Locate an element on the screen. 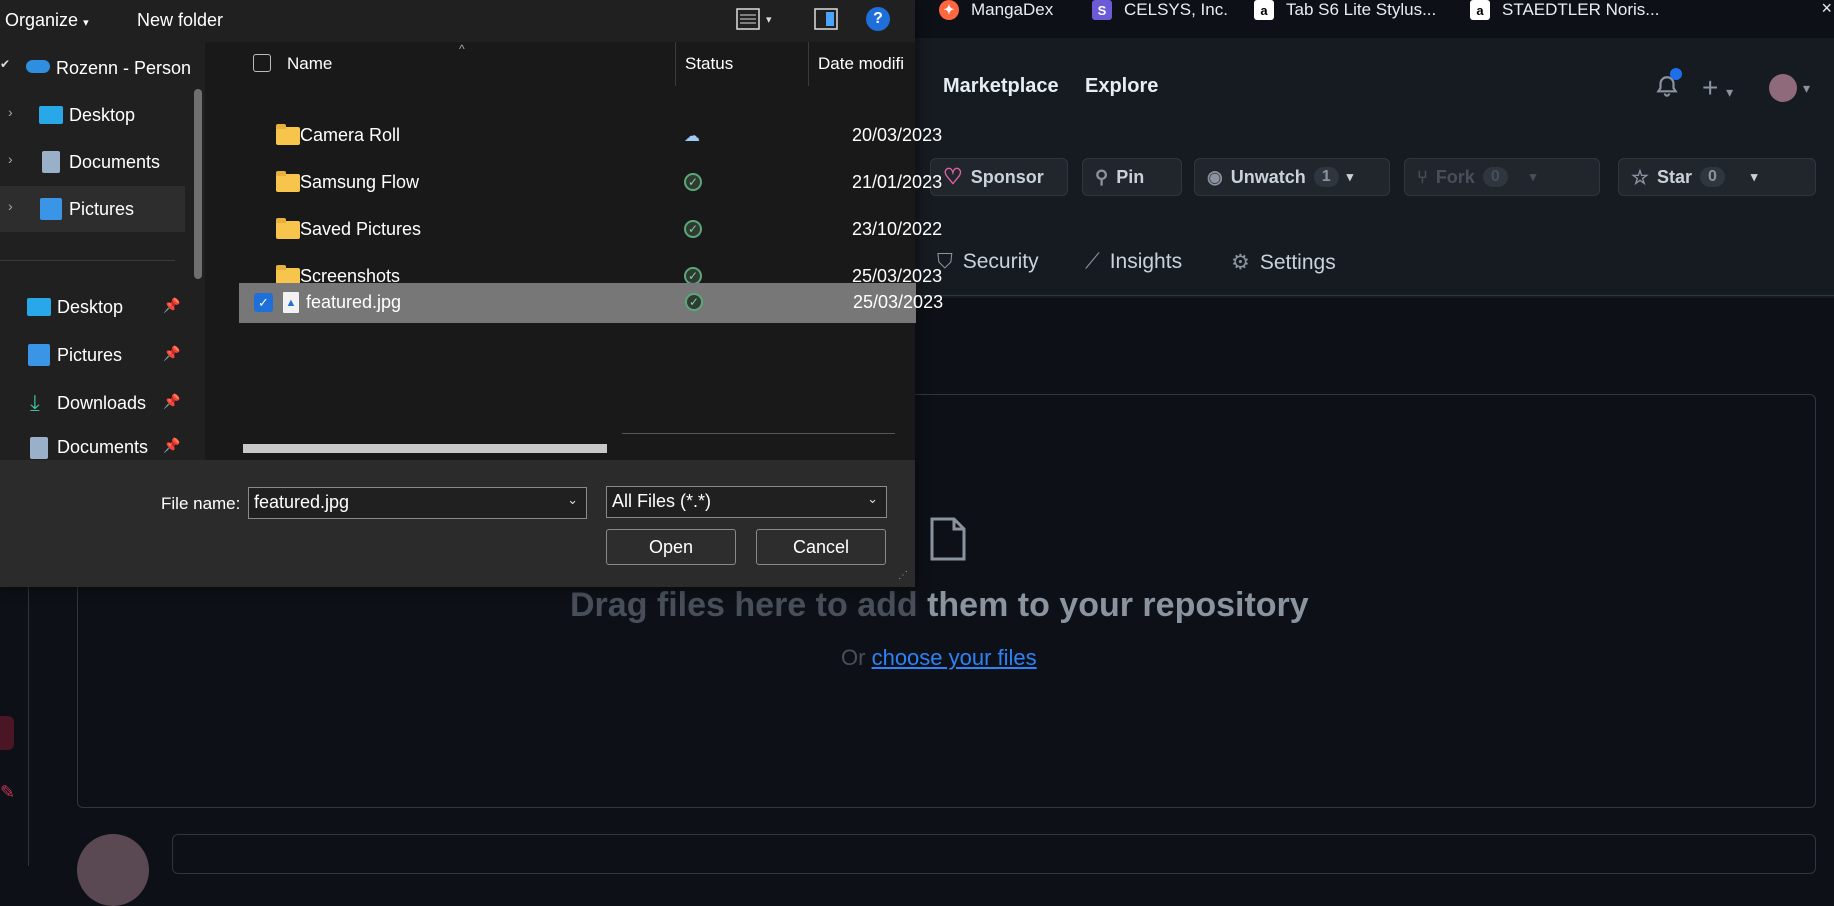  resize-grip-icon: ⋰ is located at coordinates (903, 575).